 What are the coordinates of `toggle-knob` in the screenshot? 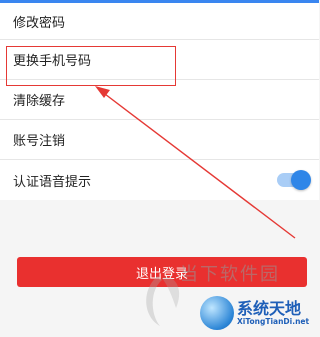 It's located at (301, 180).